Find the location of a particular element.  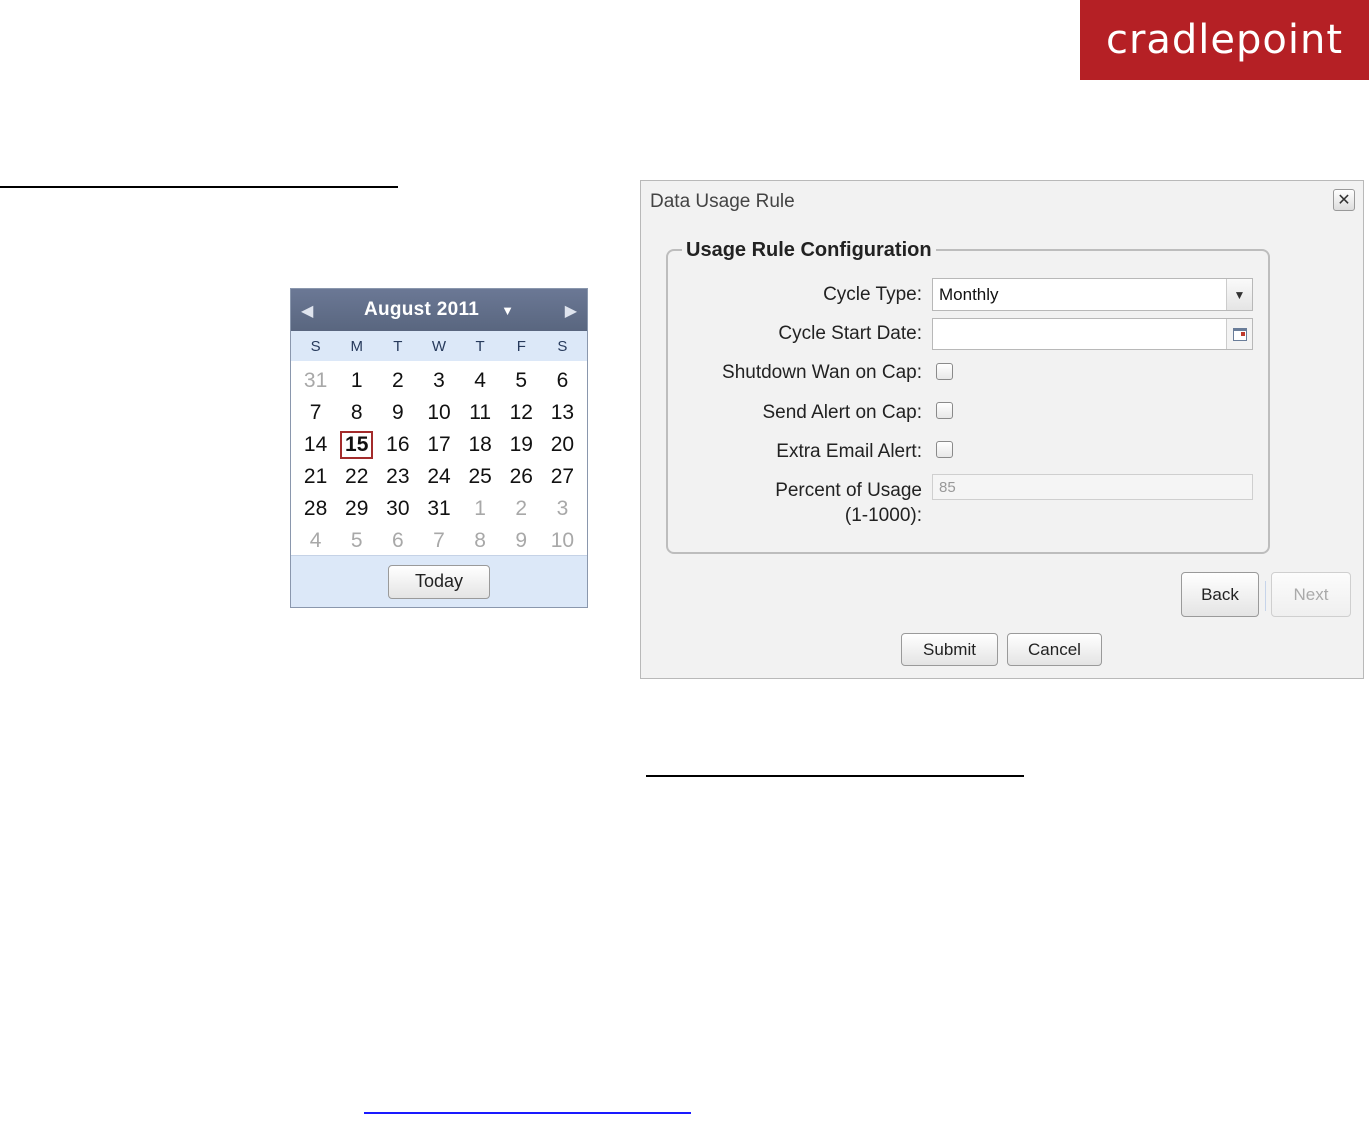

button-separator is located at coordinates (1265, 596).